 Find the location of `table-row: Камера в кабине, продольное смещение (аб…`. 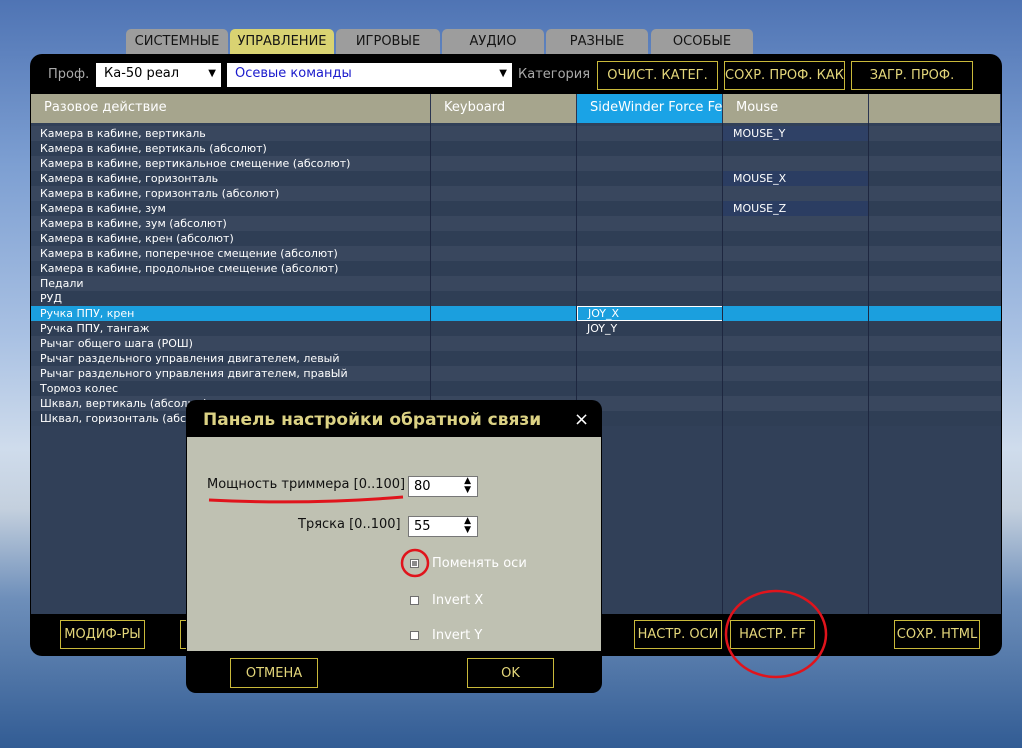

table-row: Камера в кабине, продольное смещение (аб… is located at coordinates (516, 268).